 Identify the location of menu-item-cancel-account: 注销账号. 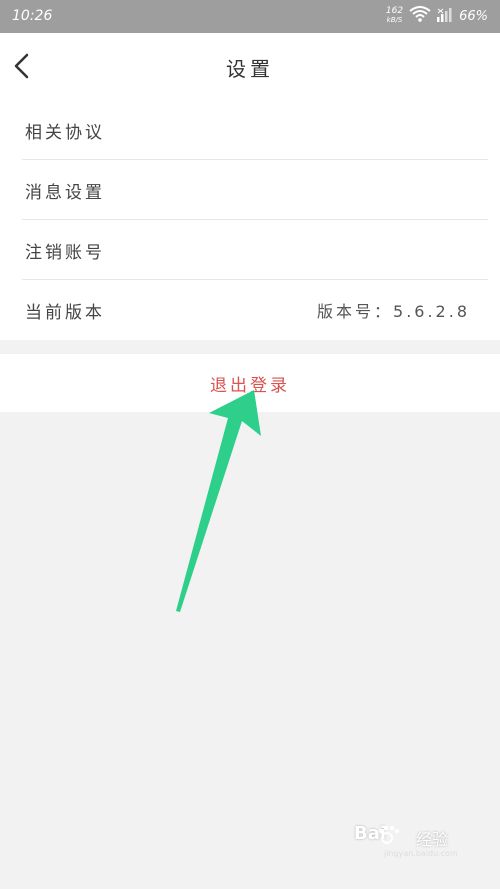
(250, 250).